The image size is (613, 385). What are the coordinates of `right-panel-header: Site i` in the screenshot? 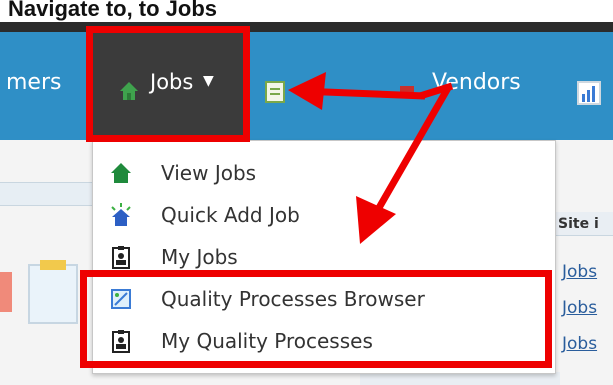 It's located at (583, 224).